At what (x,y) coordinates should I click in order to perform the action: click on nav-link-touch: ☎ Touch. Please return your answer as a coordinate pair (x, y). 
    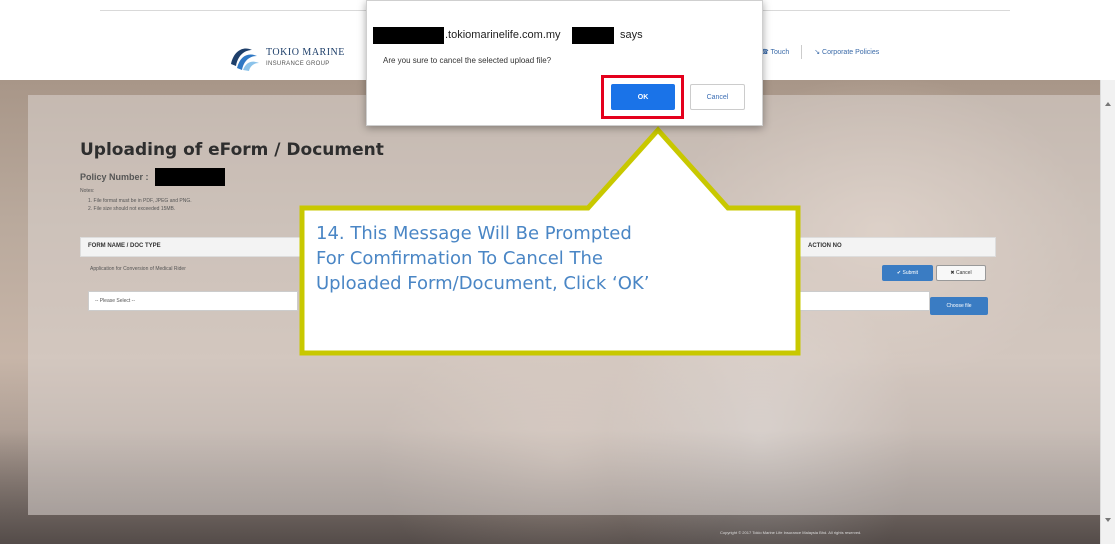
    Looking at the image, I should click on (774, 53).